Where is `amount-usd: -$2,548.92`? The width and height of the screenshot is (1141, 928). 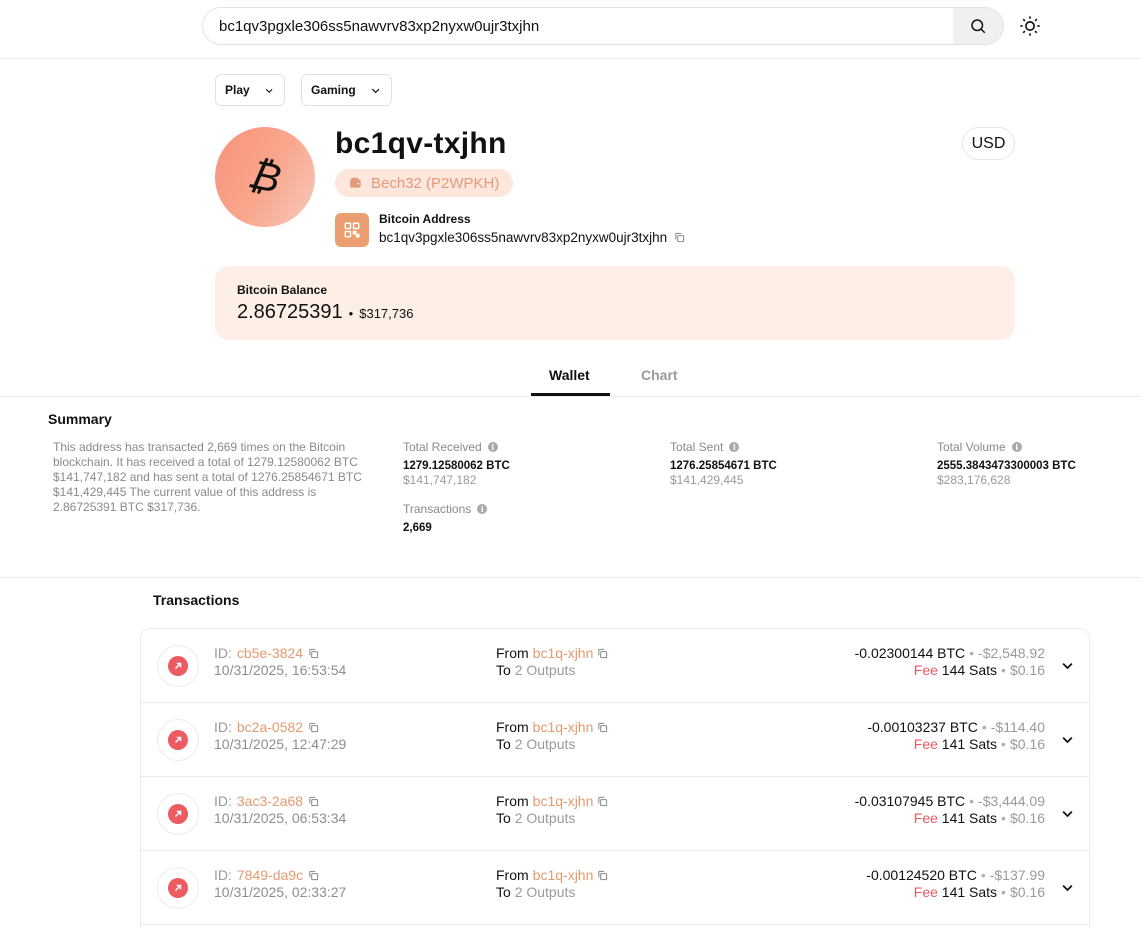 amount-usd: -$2,548.92 is located at coordinates (1011, 653).